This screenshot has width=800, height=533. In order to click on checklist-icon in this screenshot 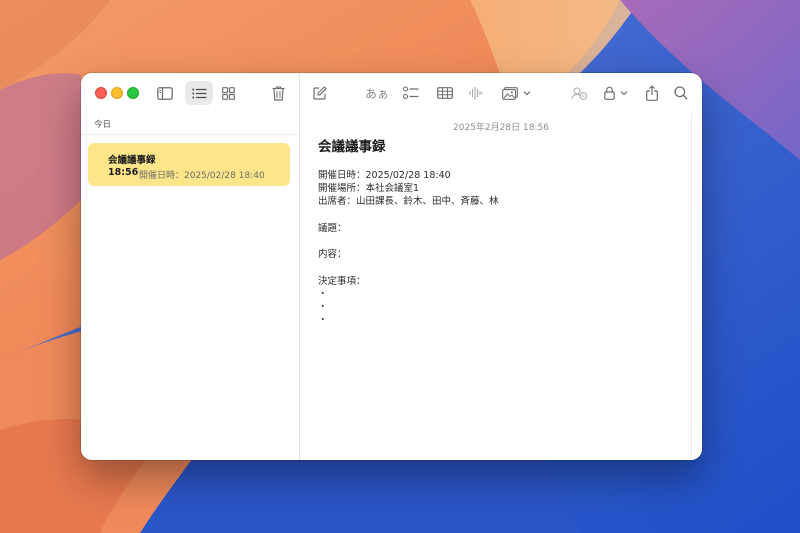, I will do `click(411, 93)`.